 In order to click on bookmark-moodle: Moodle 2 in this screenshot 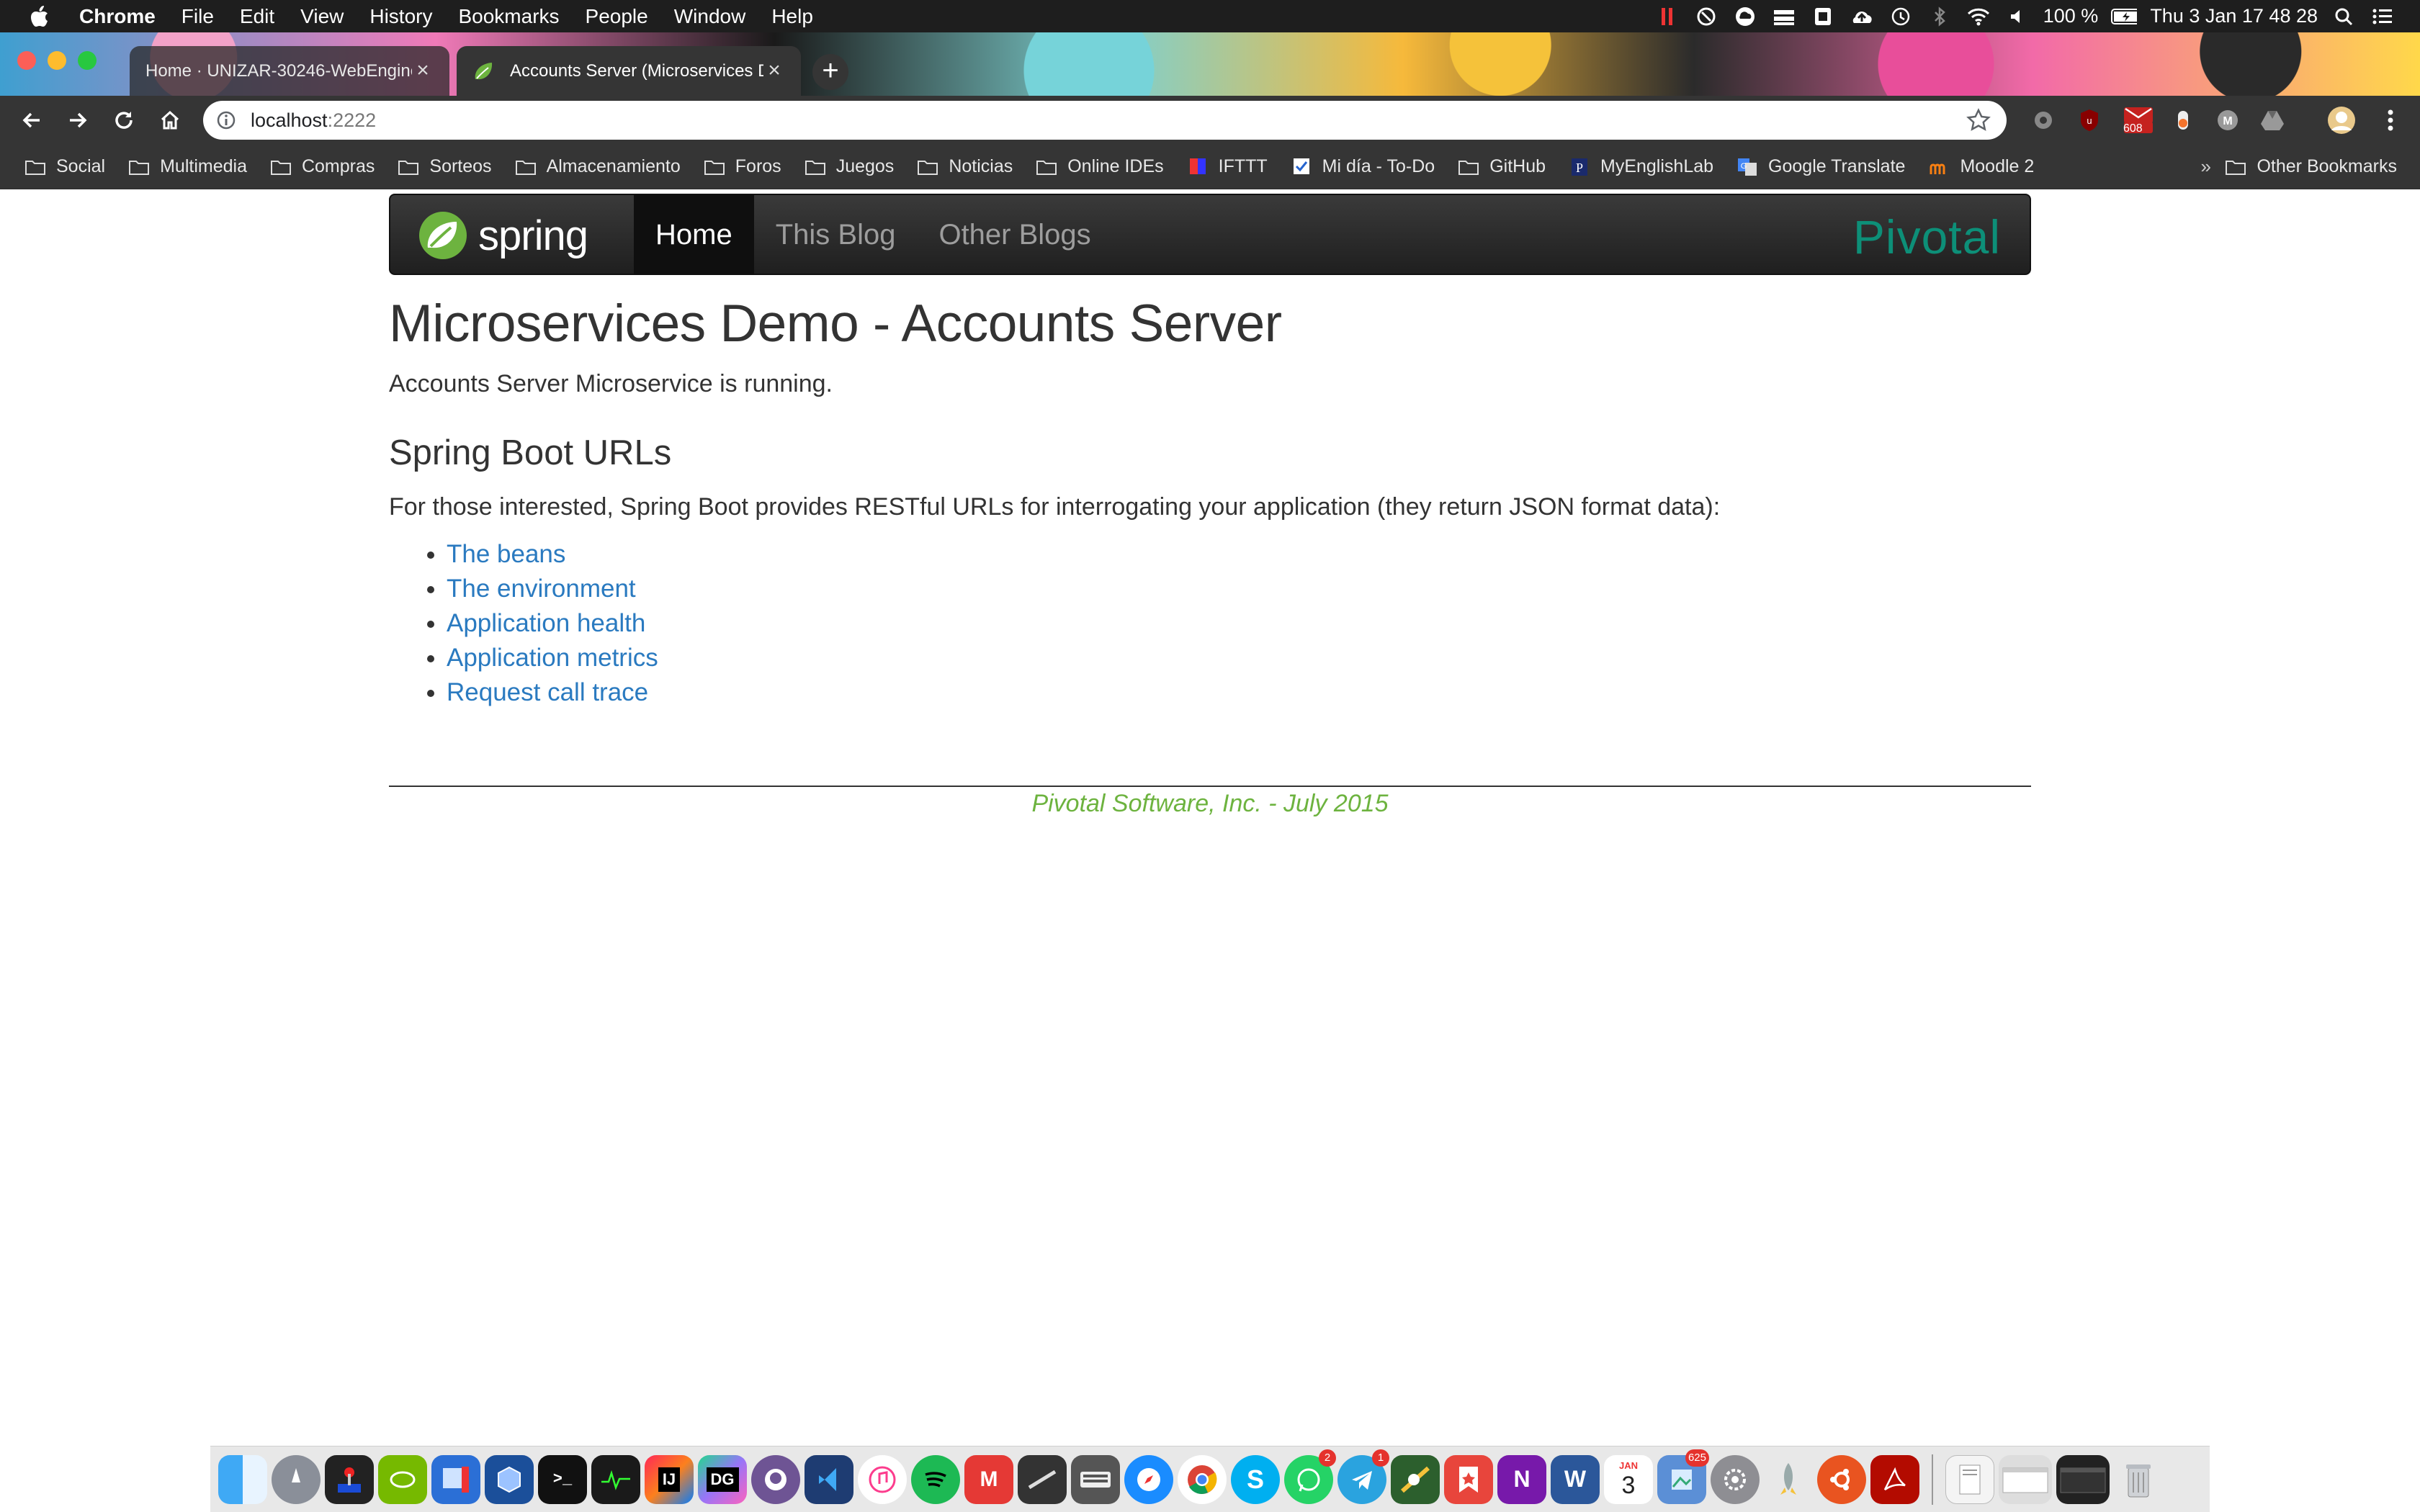, I will do `click(1981, 166)`.